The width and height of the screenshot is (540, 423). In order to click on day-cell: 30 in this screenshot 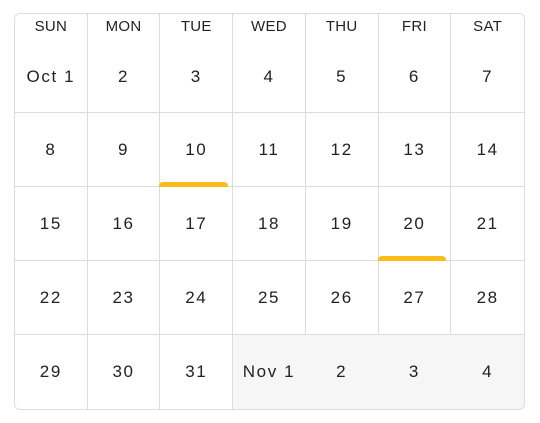, I will do `click(124, 372)`.